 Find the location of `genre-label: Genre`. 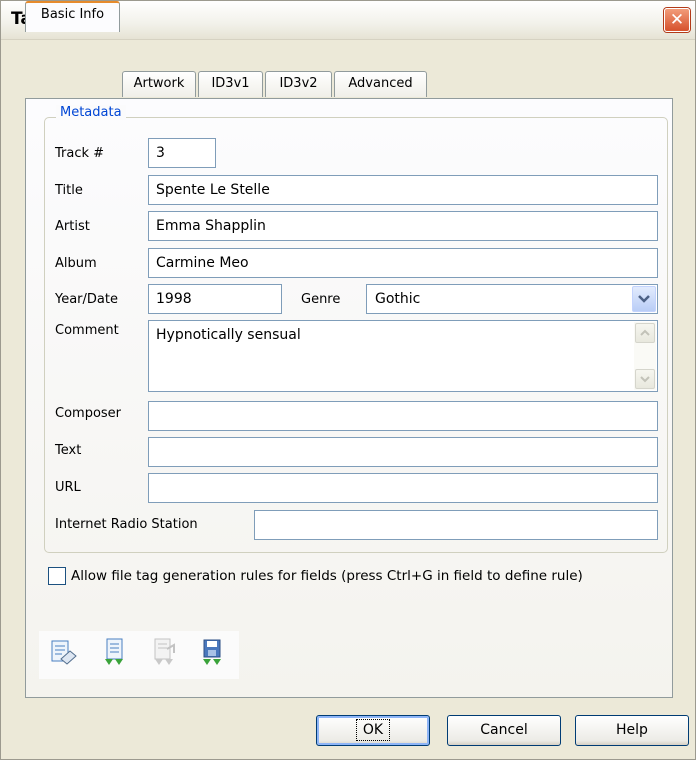

genre-label: Genre is located at coordinates (321, 299).